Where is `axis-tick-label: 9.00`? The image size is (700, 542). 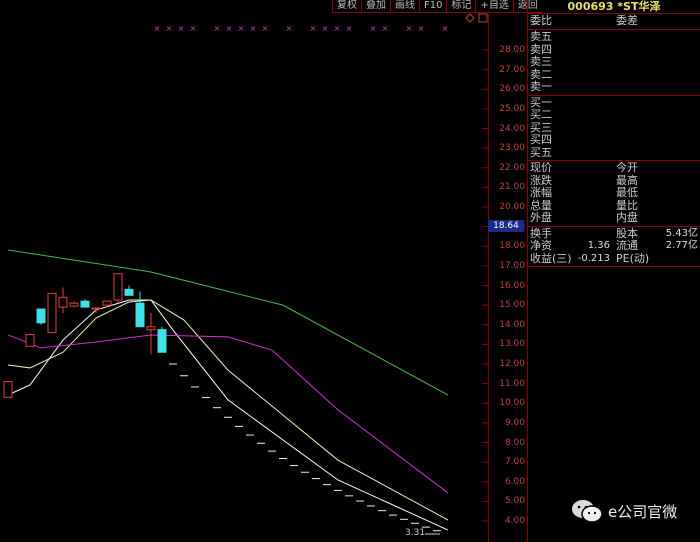 axis-tick-label: 9.00 is located at coordinates (514, 422).